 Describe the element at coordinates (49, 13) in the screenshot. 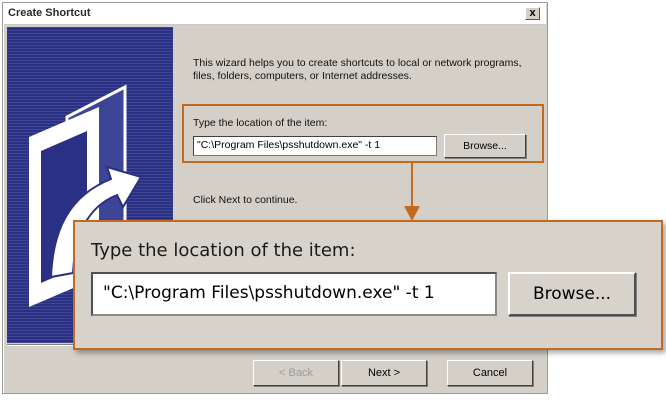

I see `window-title: Create Shortcut` at that location.